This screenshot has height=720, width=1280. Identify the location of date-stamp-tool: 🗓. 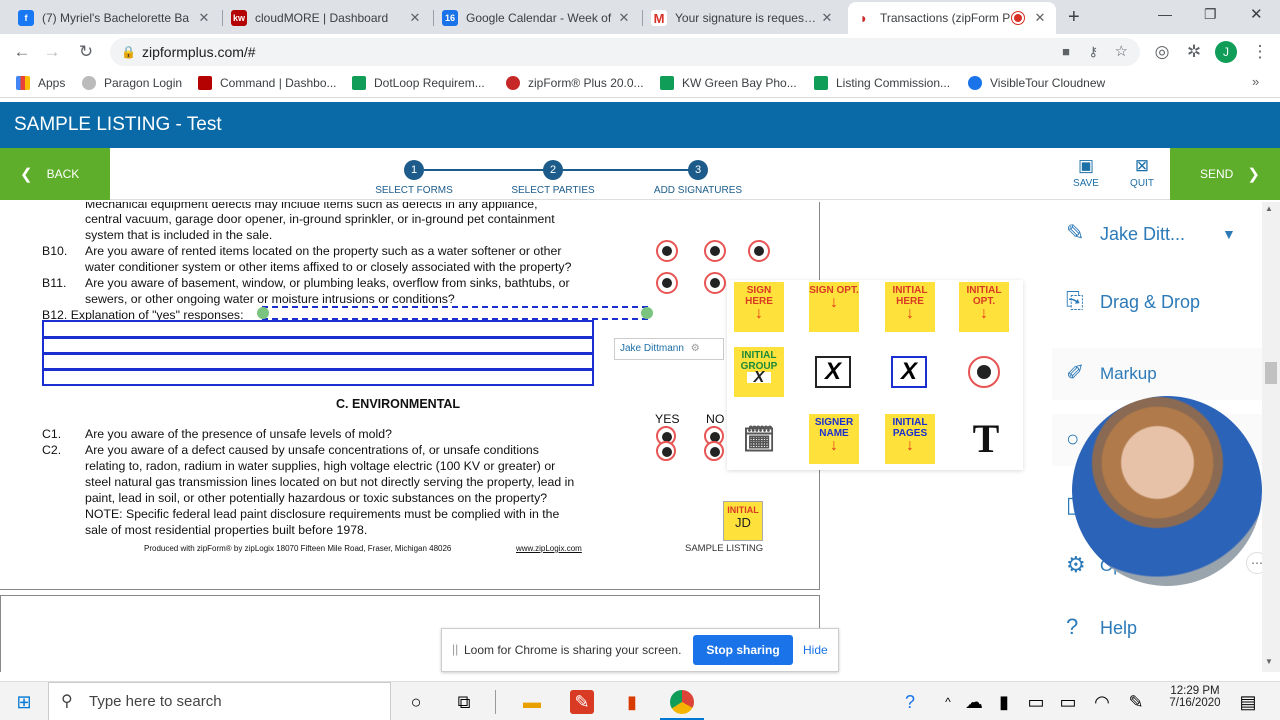
(759, 439).